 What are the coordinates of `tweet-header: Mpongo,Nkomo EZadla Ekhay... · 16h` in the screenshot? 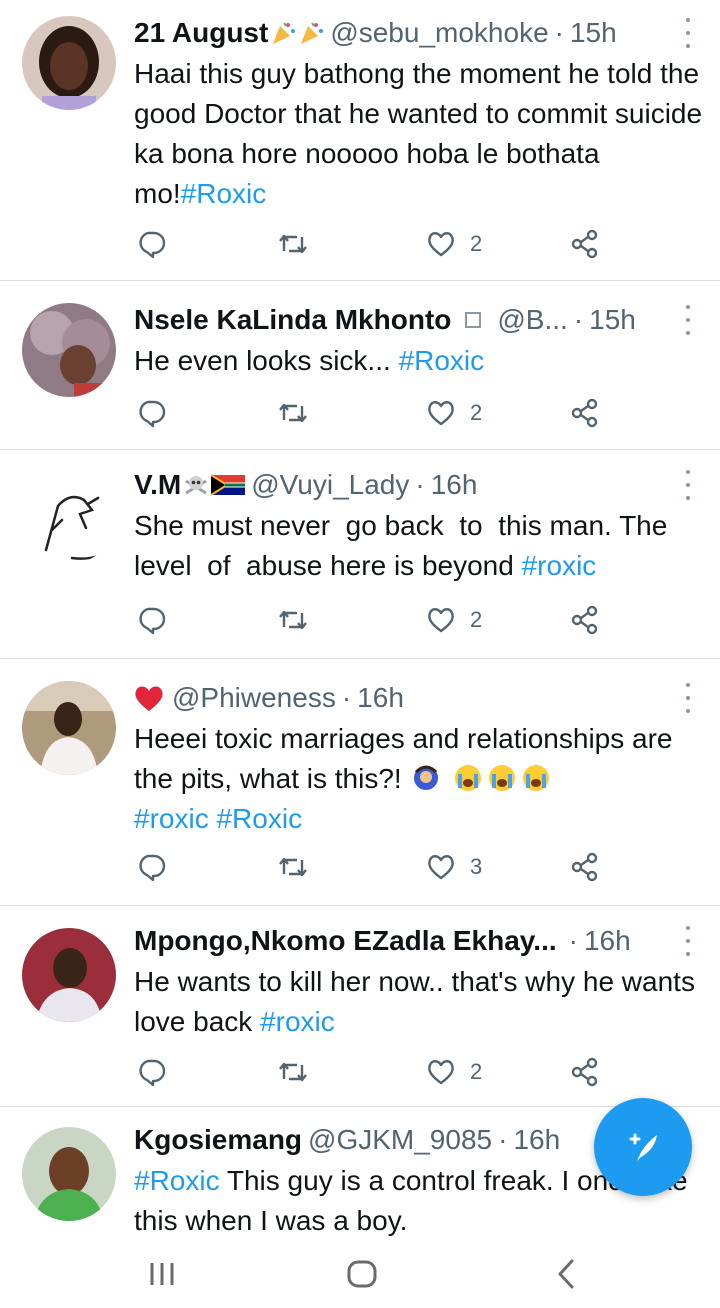 It's located at (403, 941).